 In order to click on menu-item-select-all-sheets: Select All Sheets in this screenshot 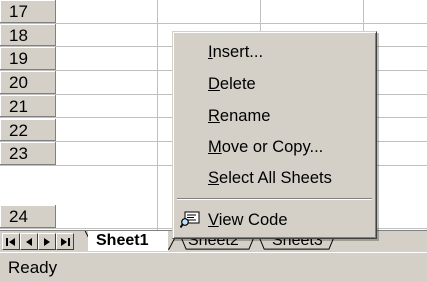, I will do `click(274, 178)`.